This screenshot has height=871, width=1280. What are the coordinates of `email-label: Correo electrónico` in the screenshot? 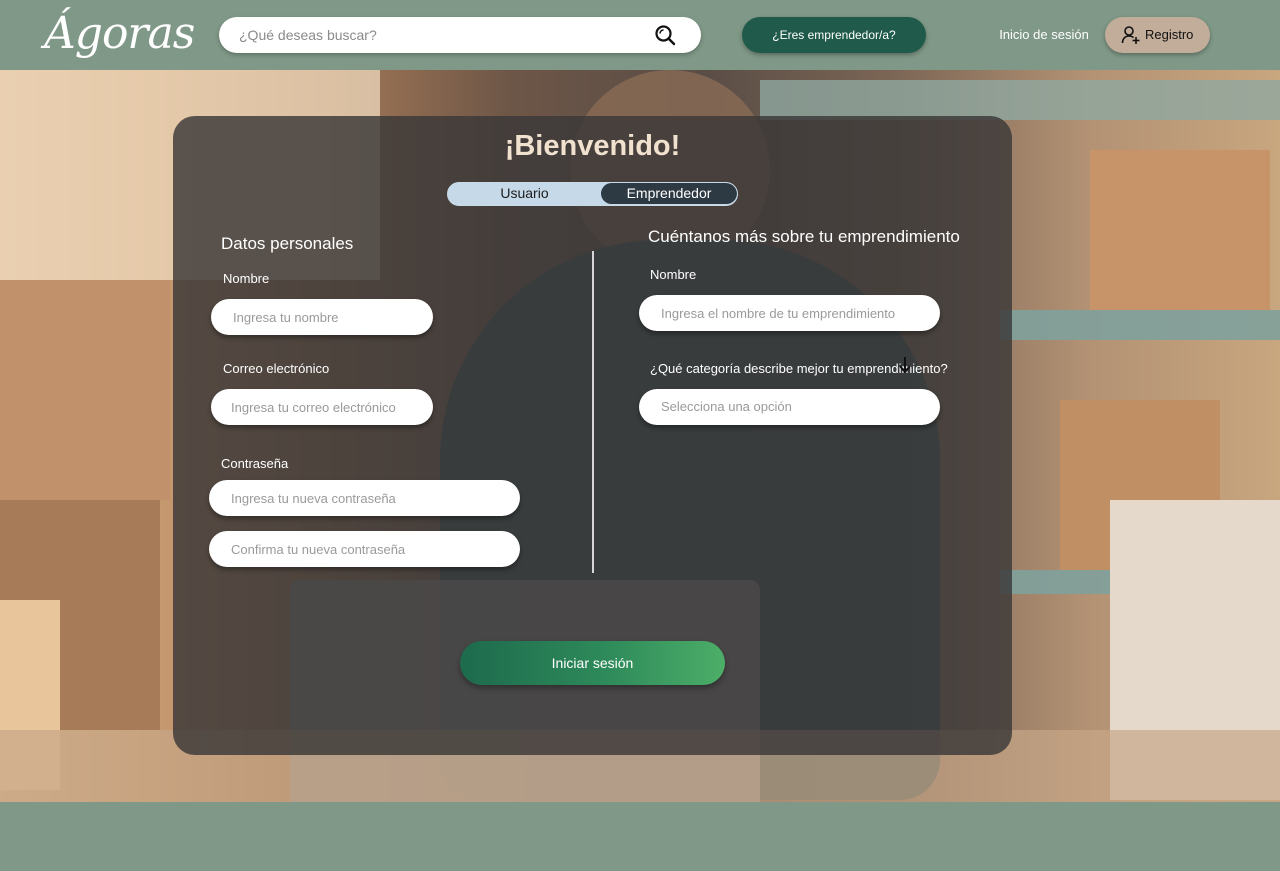 It's located at (276, 368).